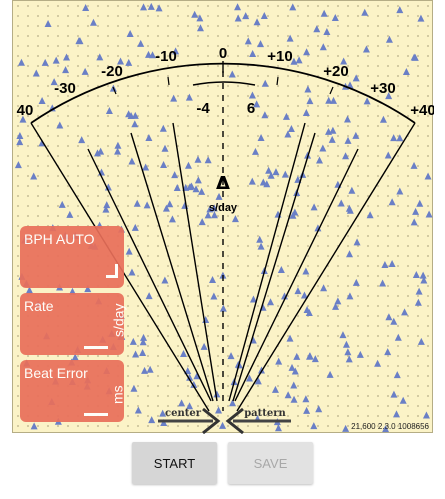 This screenshot has height=499, width=445. I want to click on beat-error-label: Beat Error, so click(56, 373).